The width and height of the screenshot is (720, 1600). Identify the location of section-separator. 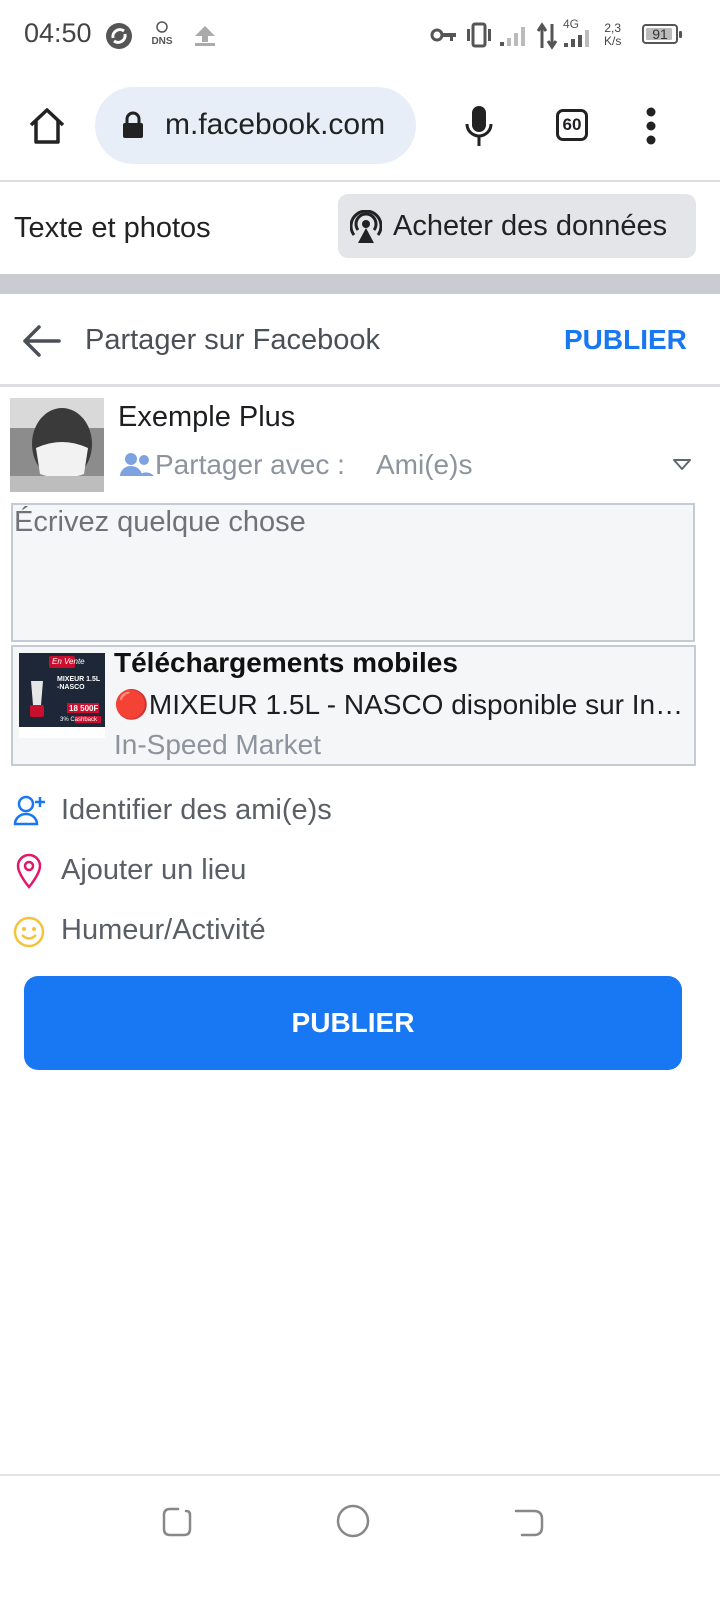
(360, 284).